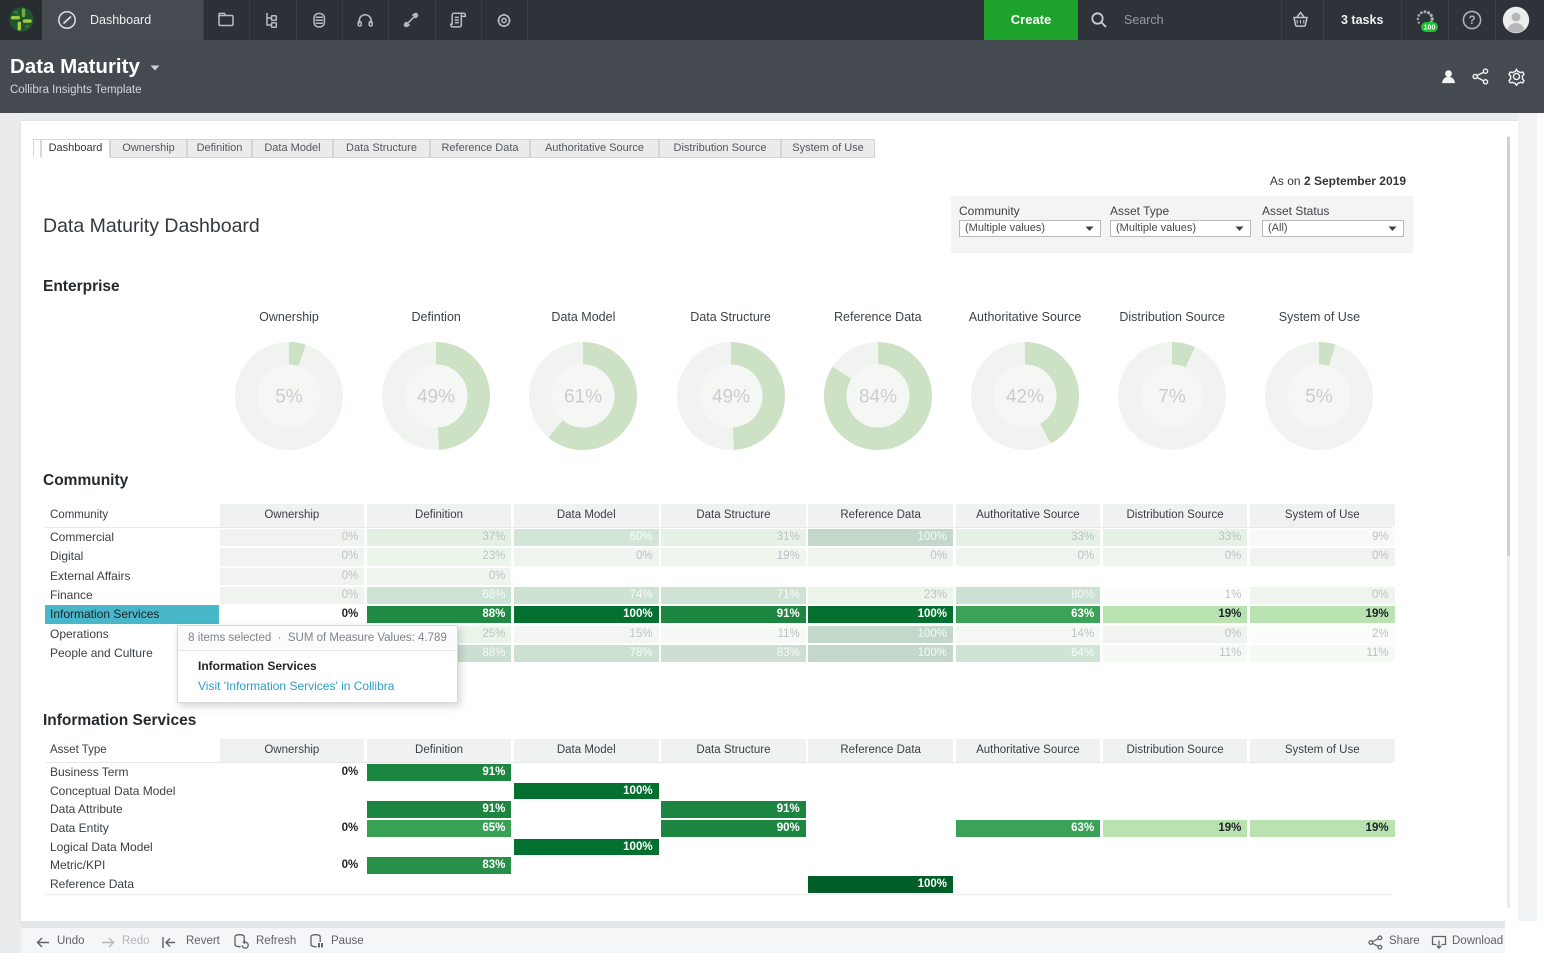 The image size is (1544, 960). I want to click on svg-text: 84%, so click(878, 397).